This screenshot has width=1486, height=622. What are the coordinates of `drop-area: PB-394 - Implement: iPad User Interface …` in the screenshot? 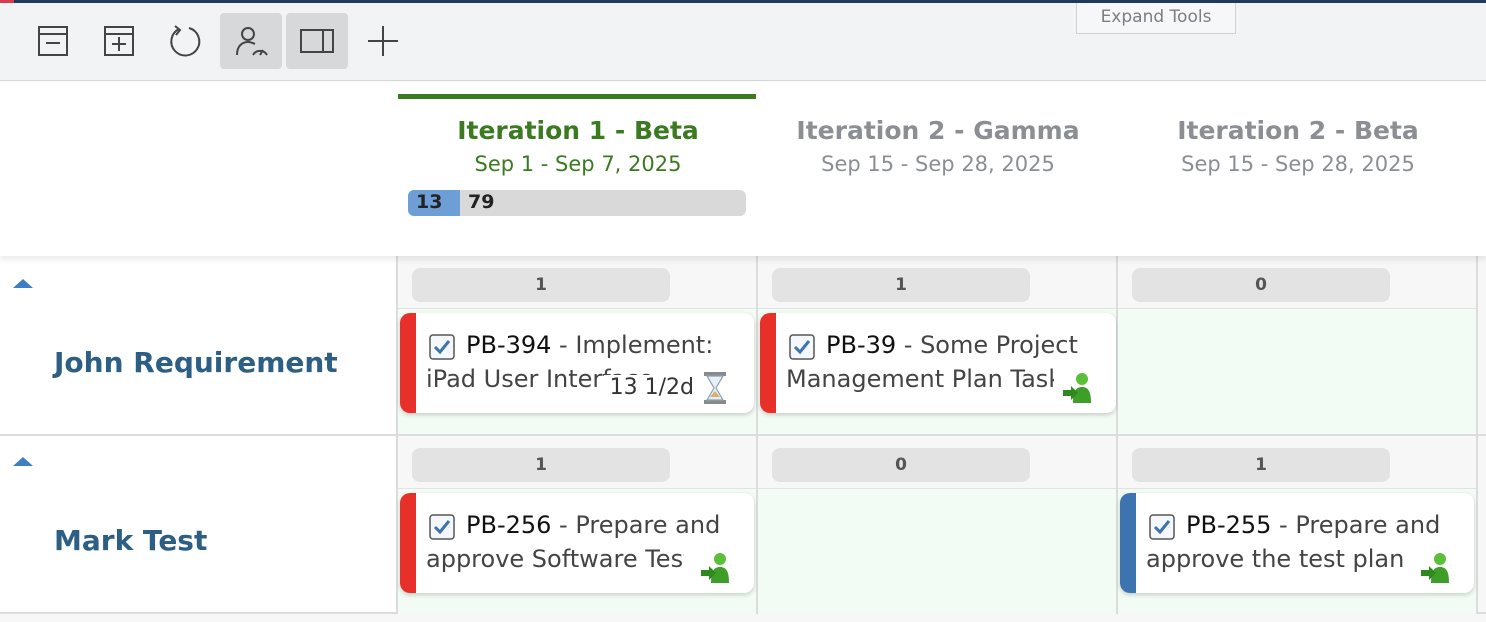 It's located at (577, 371).